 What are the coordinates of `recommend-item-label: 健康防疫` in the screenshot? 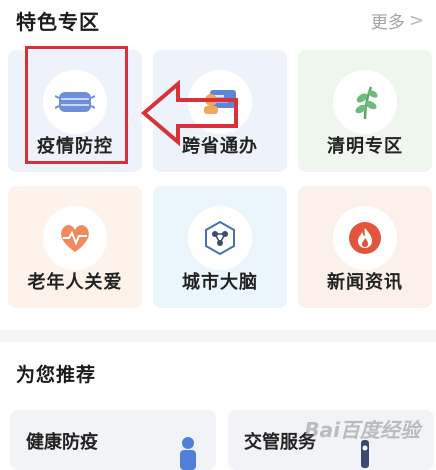 It's located at (62, 442).